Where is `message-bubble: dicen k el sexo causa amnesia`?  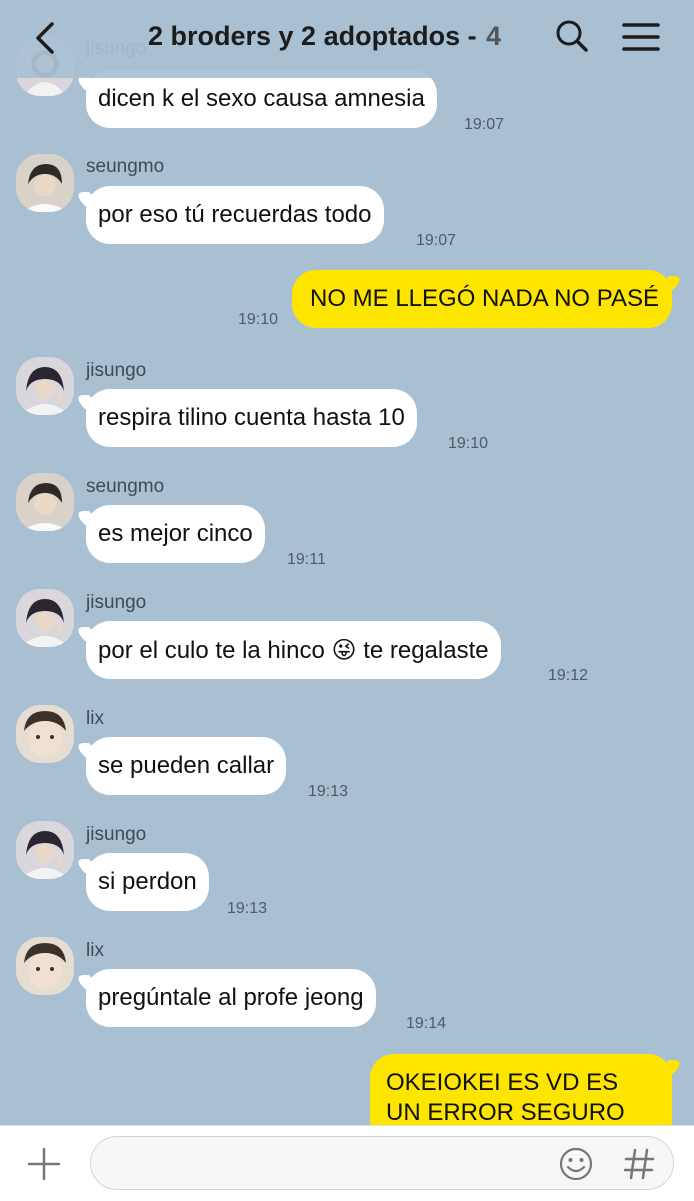 message-bubble: dicen k el sexo causa amnesia is located at coordinates (261, 99).